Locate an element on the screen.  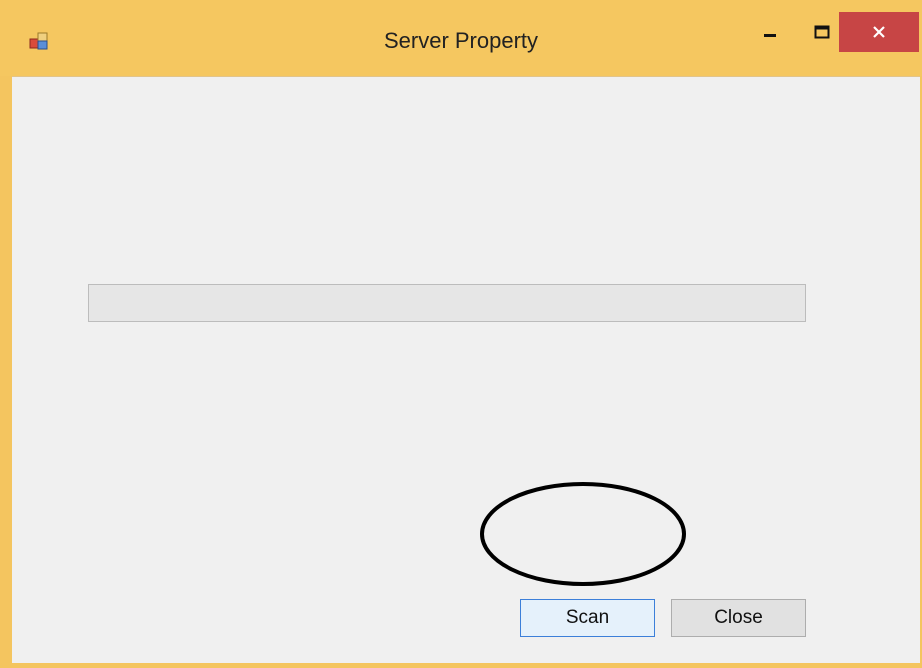
maximize-icon is located at coordinates (822, 32).